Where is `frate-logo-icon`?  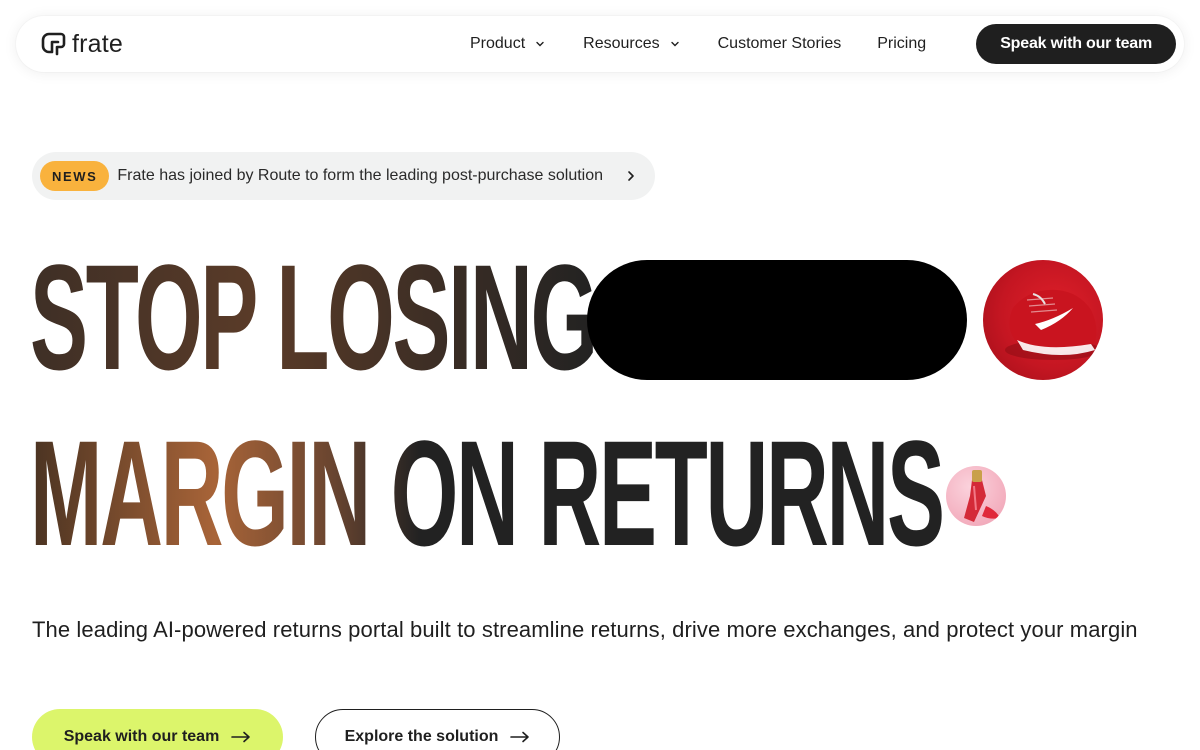
frate-logo-icon is located at coordinates (53, 44).